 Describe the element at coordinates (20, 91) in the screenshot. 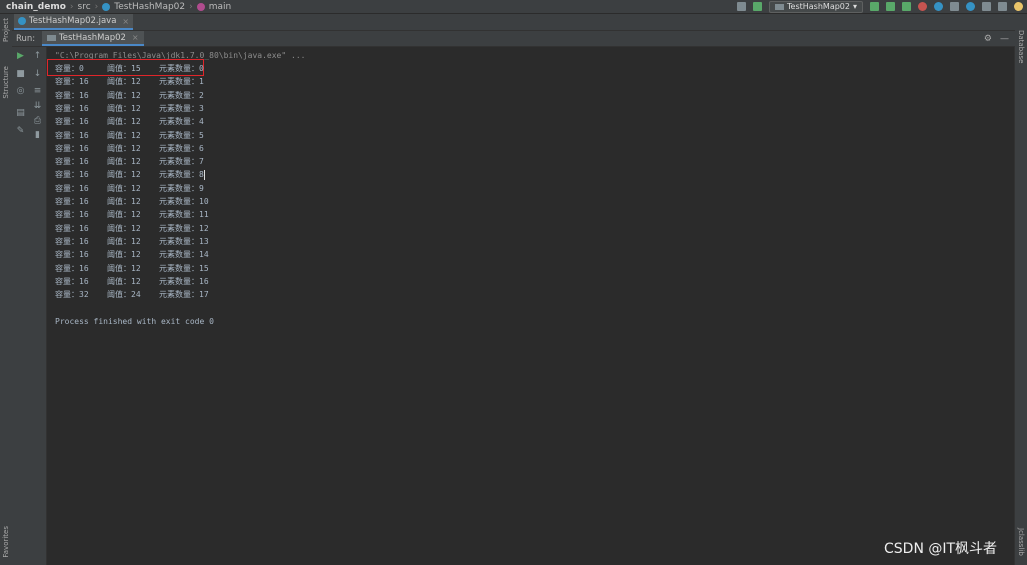

I see `camera-icon: ◎` at that location.